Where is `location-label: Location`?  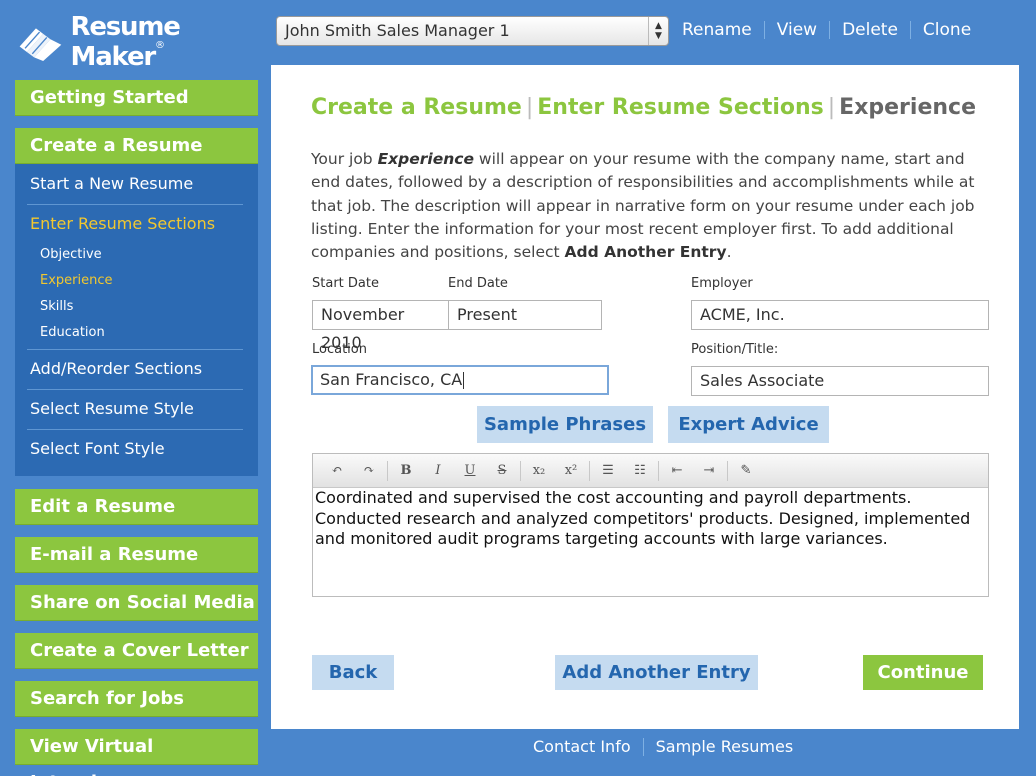
location-label: Location is located at coordinates (339, 349).